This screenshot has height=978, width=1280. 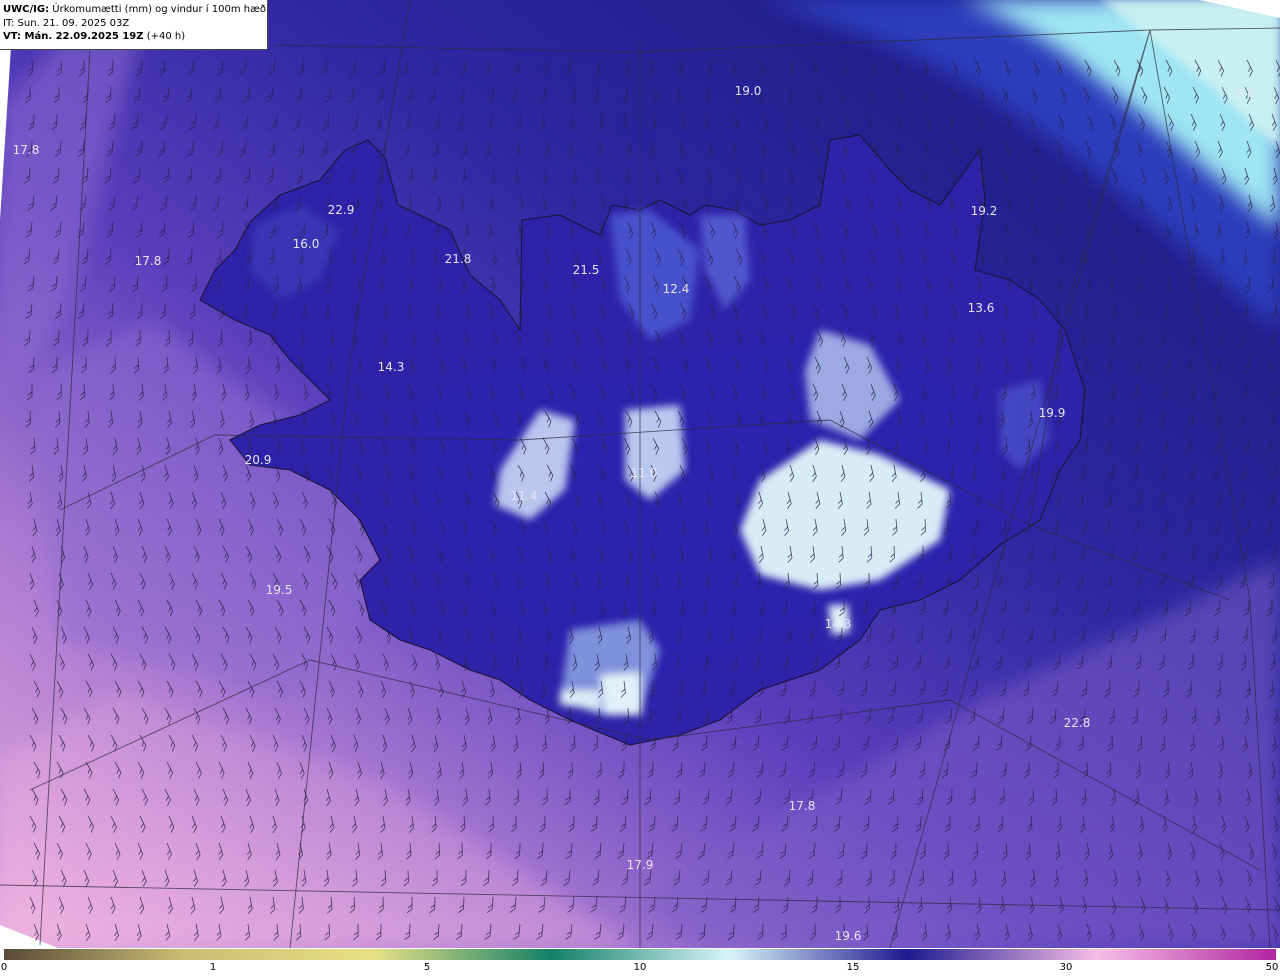 What do you see at coordinates (4, 967) in the screenshot?
I see `colorbar-tick-label: 0` at bounding box center [4, 967].